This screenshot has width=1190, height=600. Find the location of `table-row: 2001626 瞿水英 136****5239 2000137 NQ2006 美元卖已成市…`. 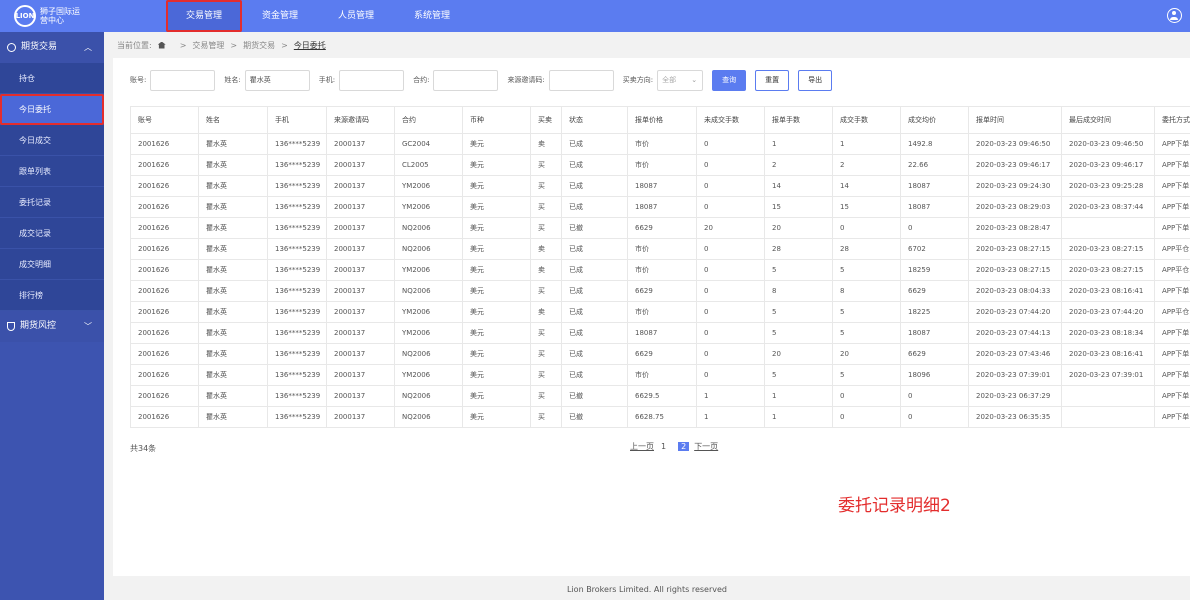

table-row: 2001626 瞿水英 136****5239 2000137 NQ2006 美元卖已成市… is located at coordinates (660, 249).